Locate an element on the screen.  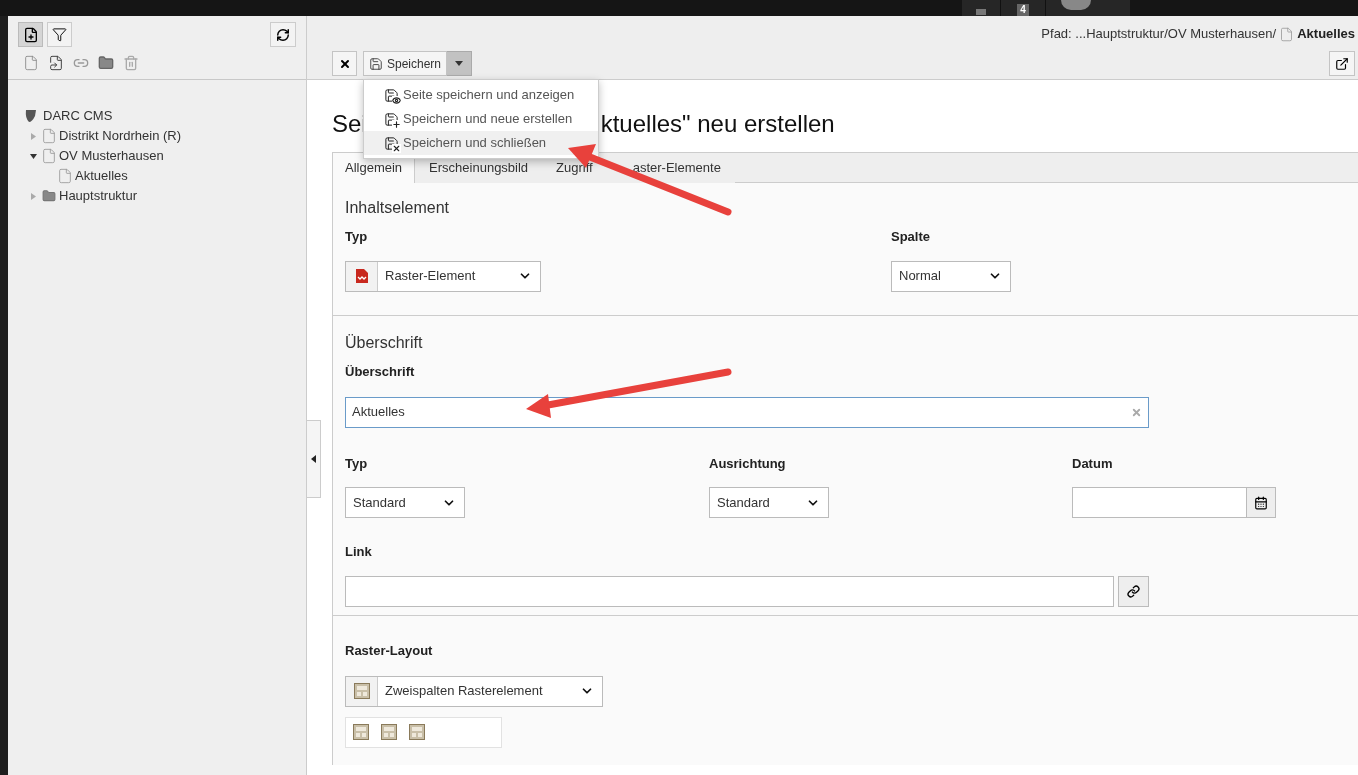
menu-item: Speichern und neue erstellen is located at coordinates (481, 119).